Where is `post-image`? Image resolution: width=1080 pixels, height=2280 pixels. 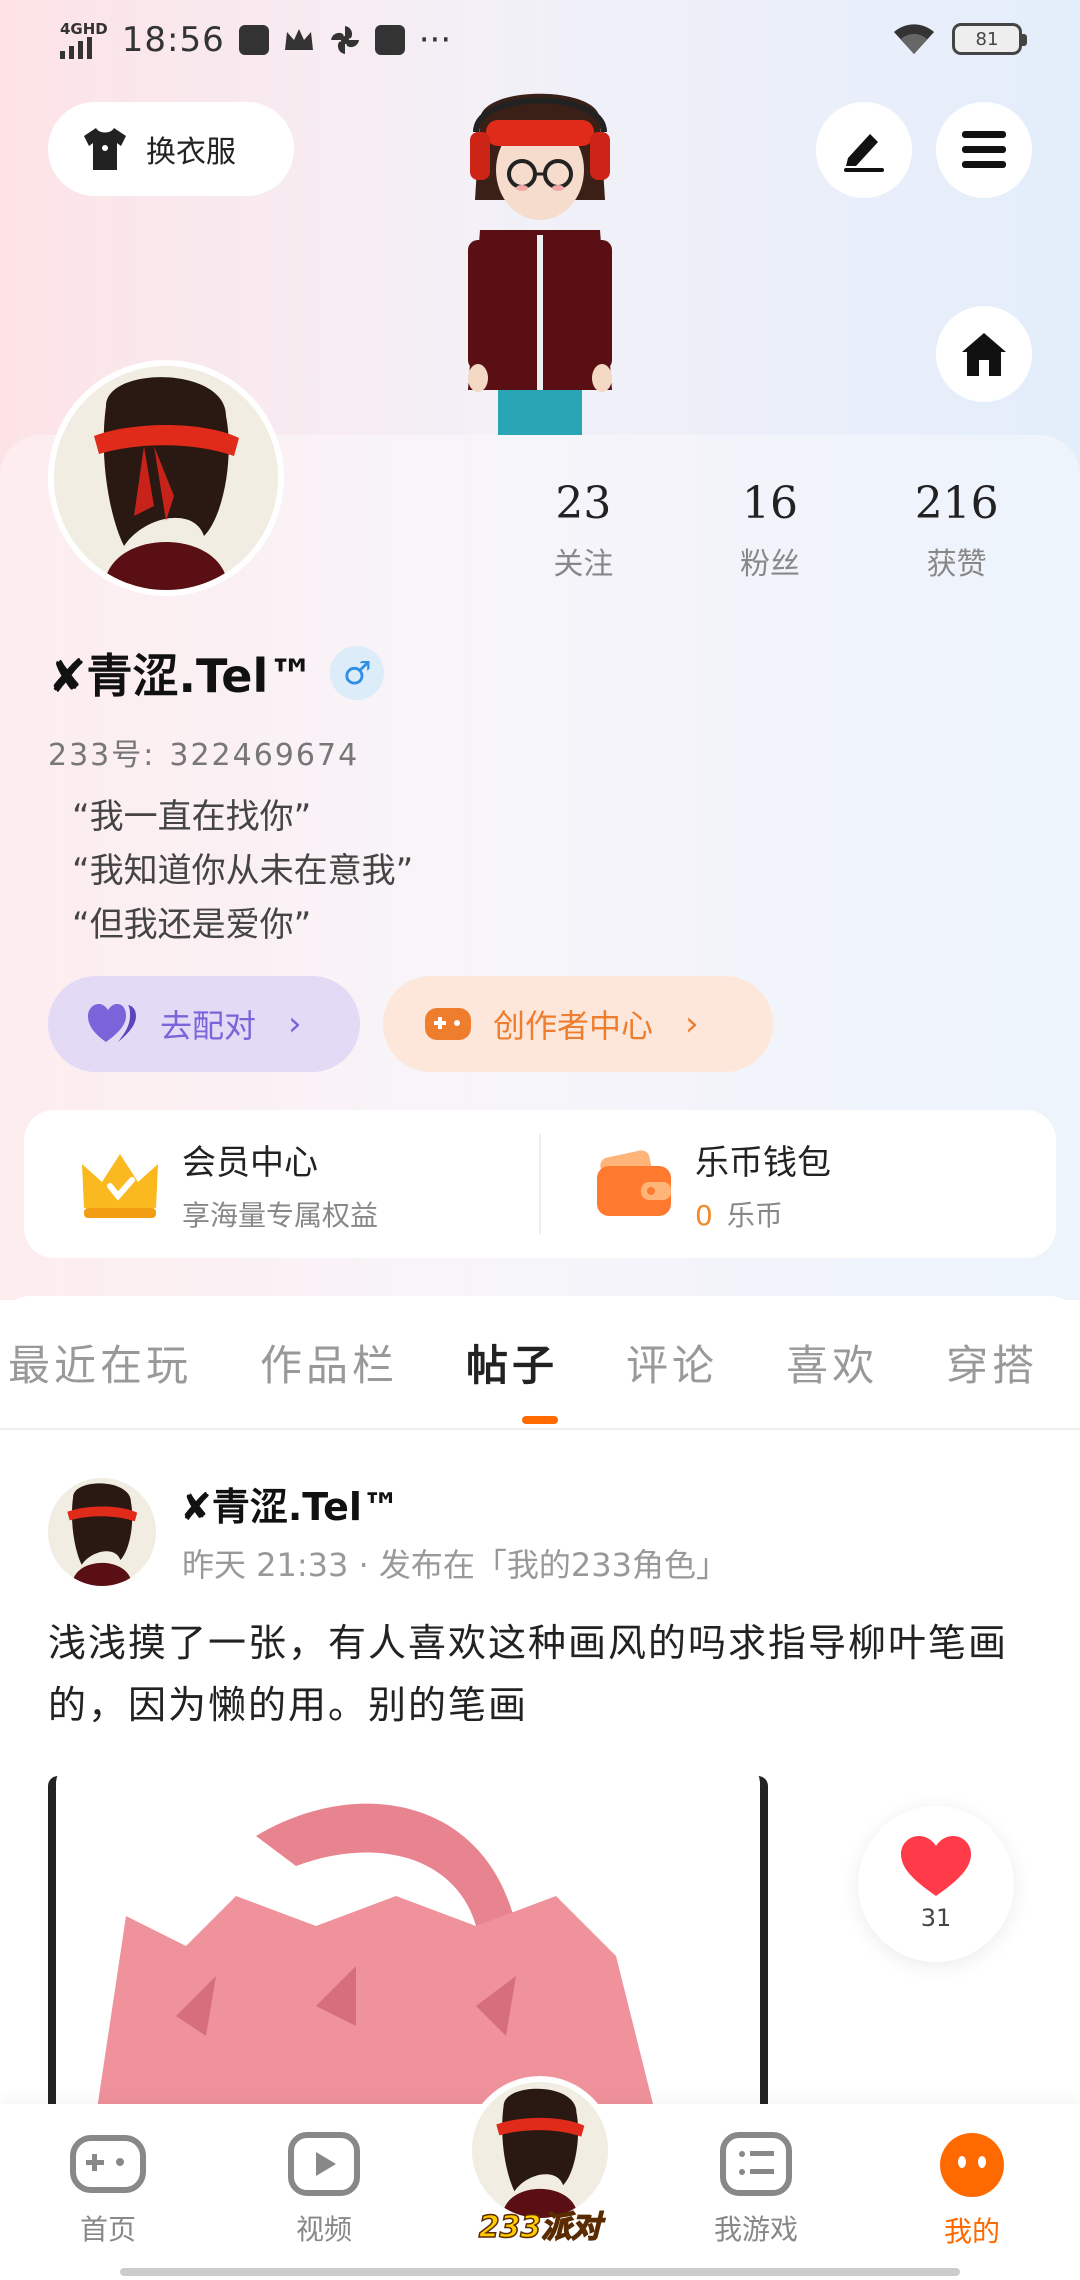 post-image is located at coordinates (408, 1946).